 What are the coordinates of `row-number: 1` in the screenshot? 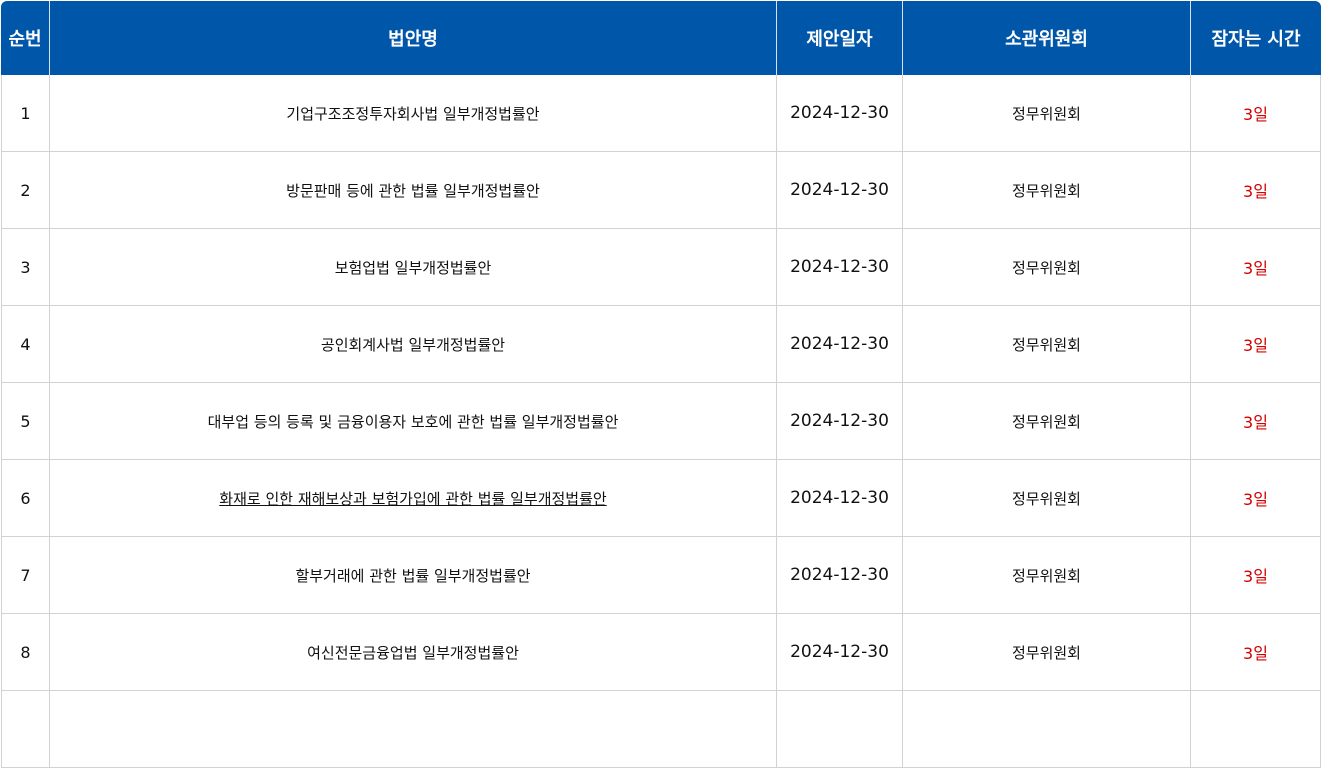 It's located at (25, 113).